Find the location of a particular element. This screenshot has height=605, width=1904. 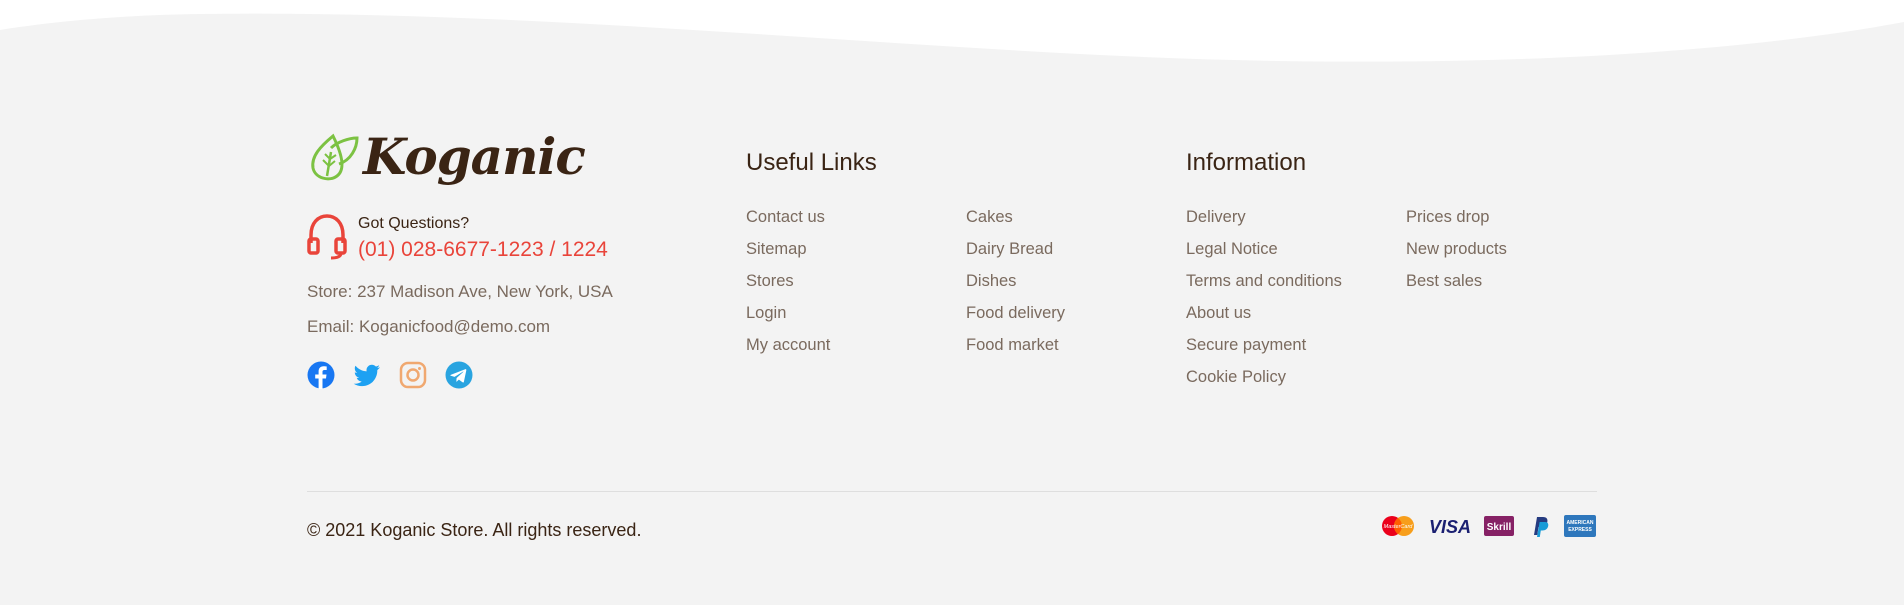

leaf-logo-icon is located at coordinates (335, 157).